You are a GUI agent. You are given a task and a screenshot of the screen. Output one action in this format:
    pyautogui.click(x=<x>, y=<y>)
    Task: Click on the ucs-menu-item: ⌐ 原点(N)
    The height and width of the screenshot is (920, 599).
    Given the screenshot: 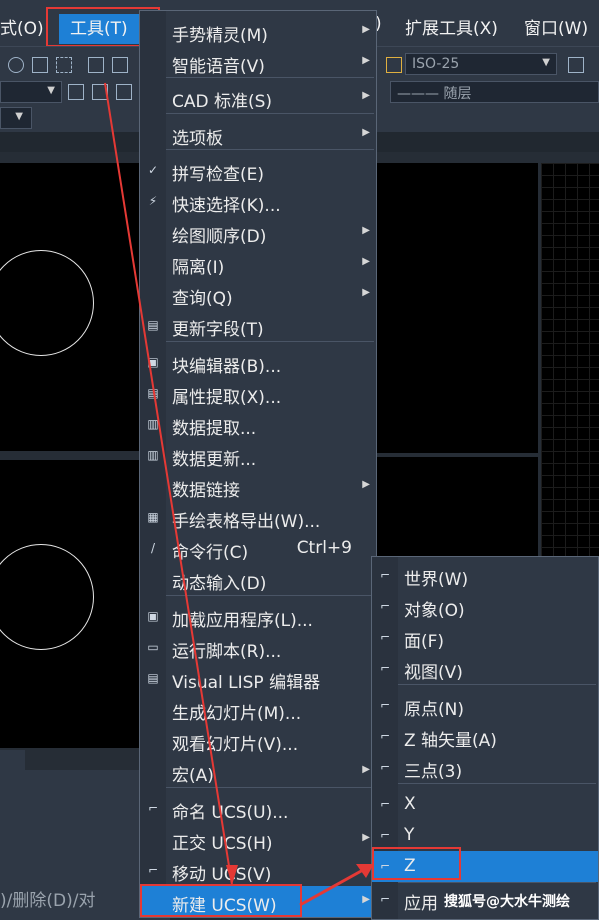 What is the action you would take?
    pyautogui.click(x=485, y=705)
    